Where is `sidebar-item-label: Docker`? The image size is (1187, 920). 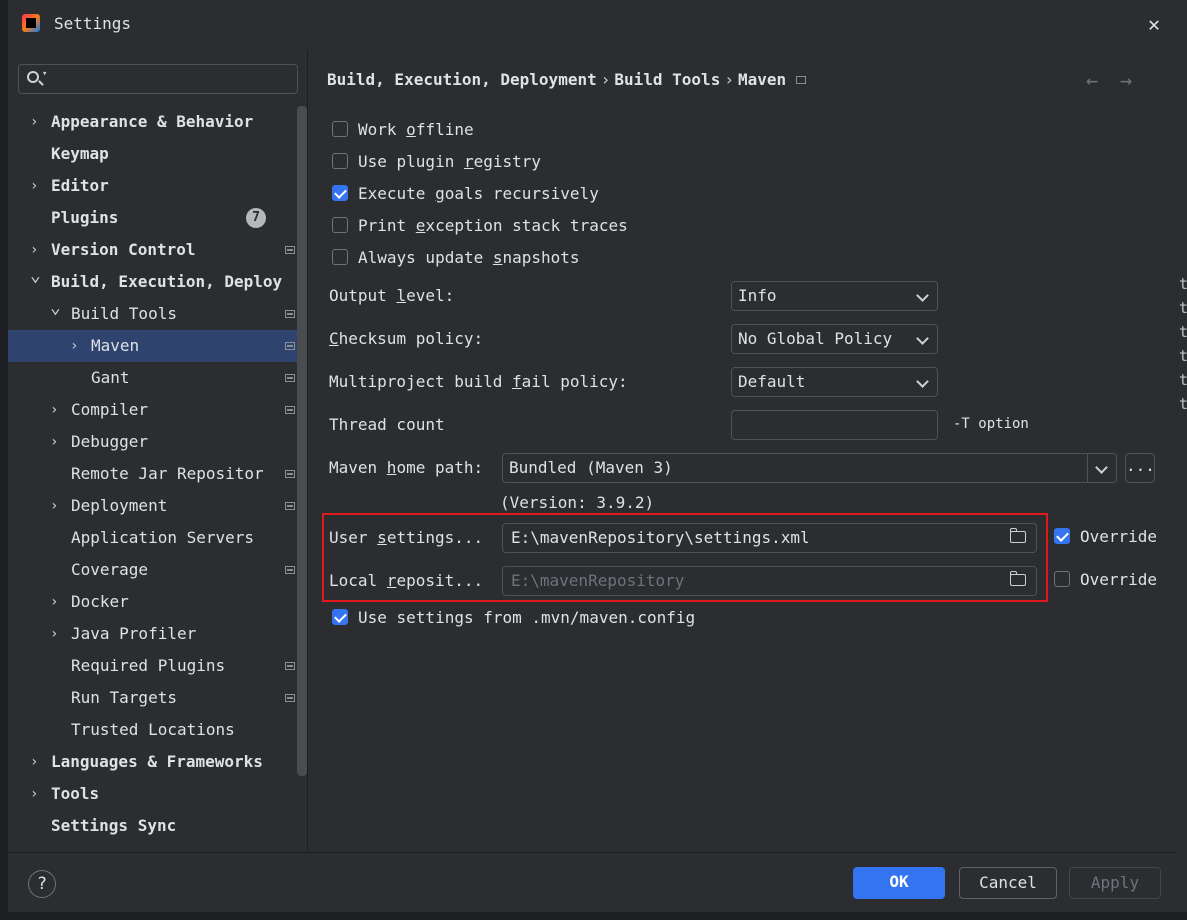 sidebar-item-label: Docker is located at coordinates (100, 601).